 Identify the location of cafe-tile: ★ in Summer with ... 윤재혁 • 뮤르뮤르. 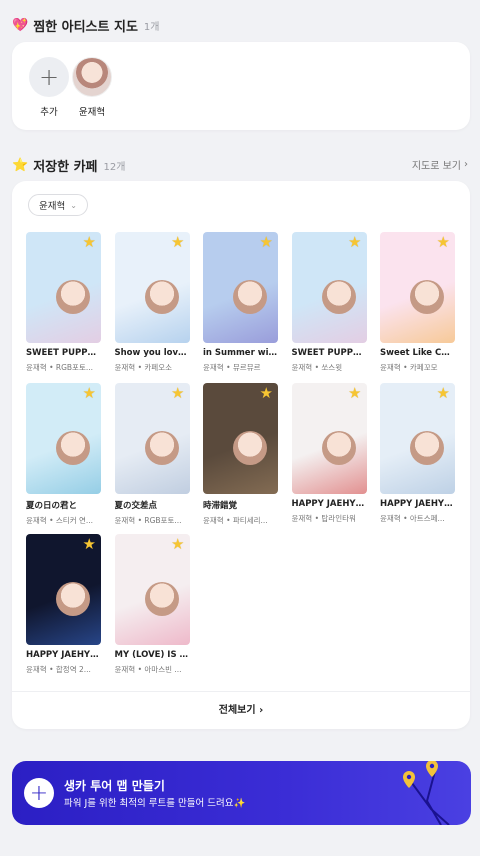
(240, 302).